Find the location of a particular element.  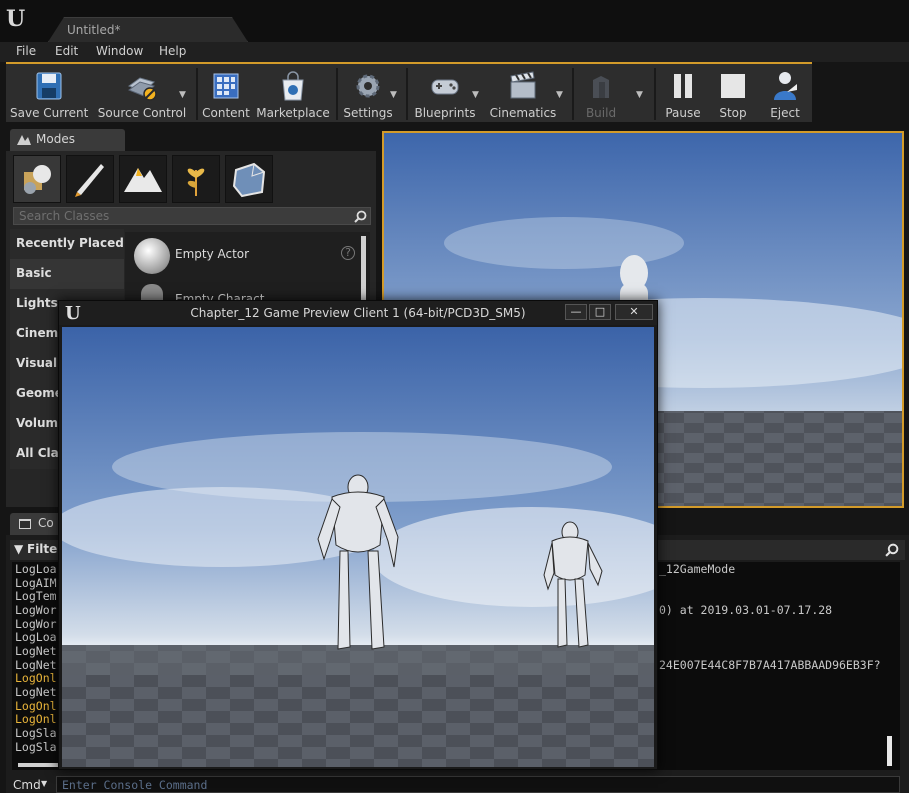

pause-button: Pause is located at coordinates (683, 94).